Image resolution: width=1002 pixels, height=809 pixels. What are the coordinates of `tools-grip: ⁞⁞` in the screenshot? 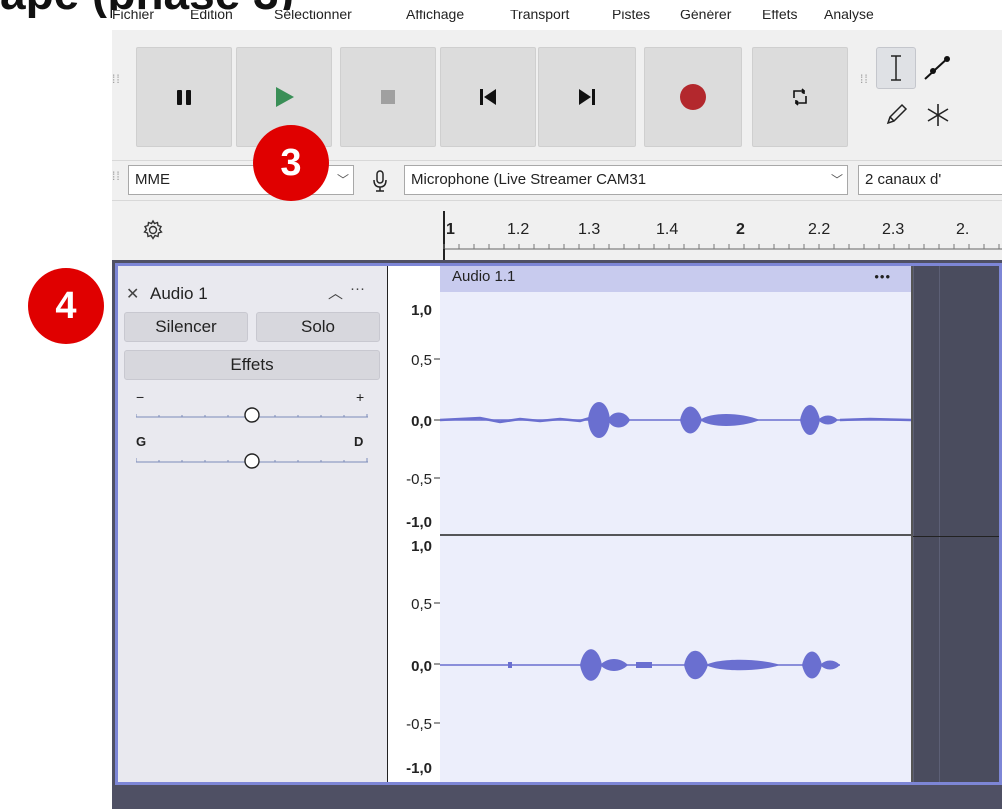 It's located at (864, 79).